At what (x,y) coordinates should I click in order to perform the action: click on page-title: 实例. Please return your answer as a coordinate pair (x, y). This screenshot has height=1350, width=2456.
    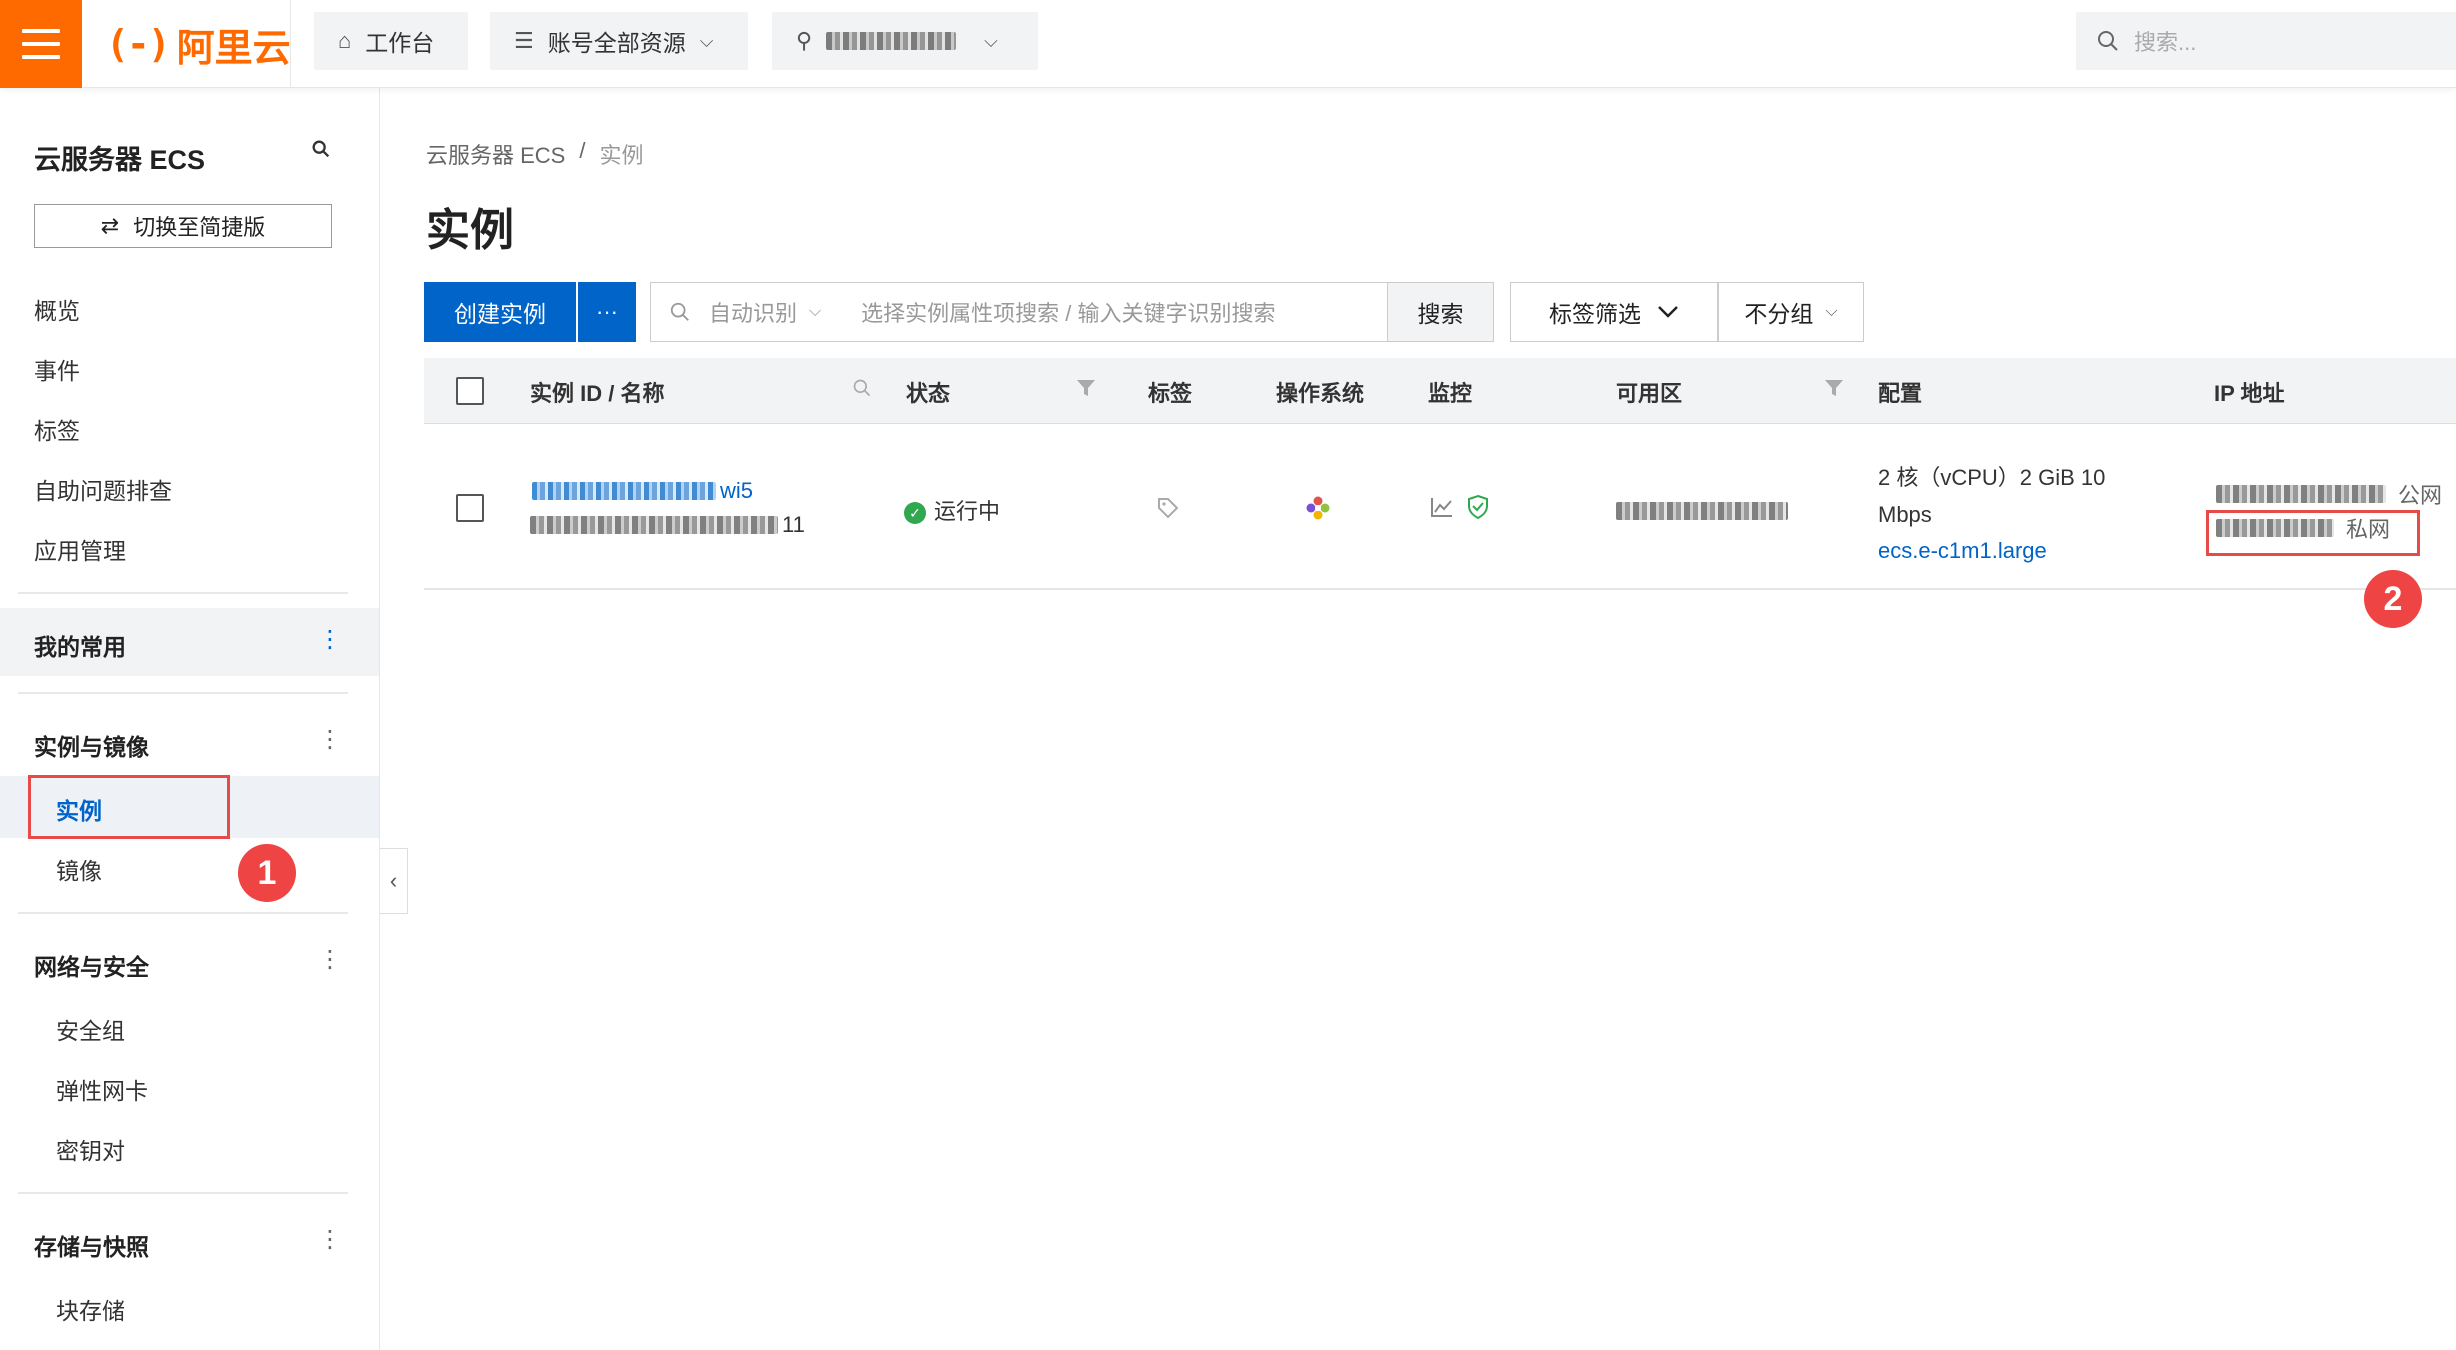
    Looking at the image, I should click on (470, 230).